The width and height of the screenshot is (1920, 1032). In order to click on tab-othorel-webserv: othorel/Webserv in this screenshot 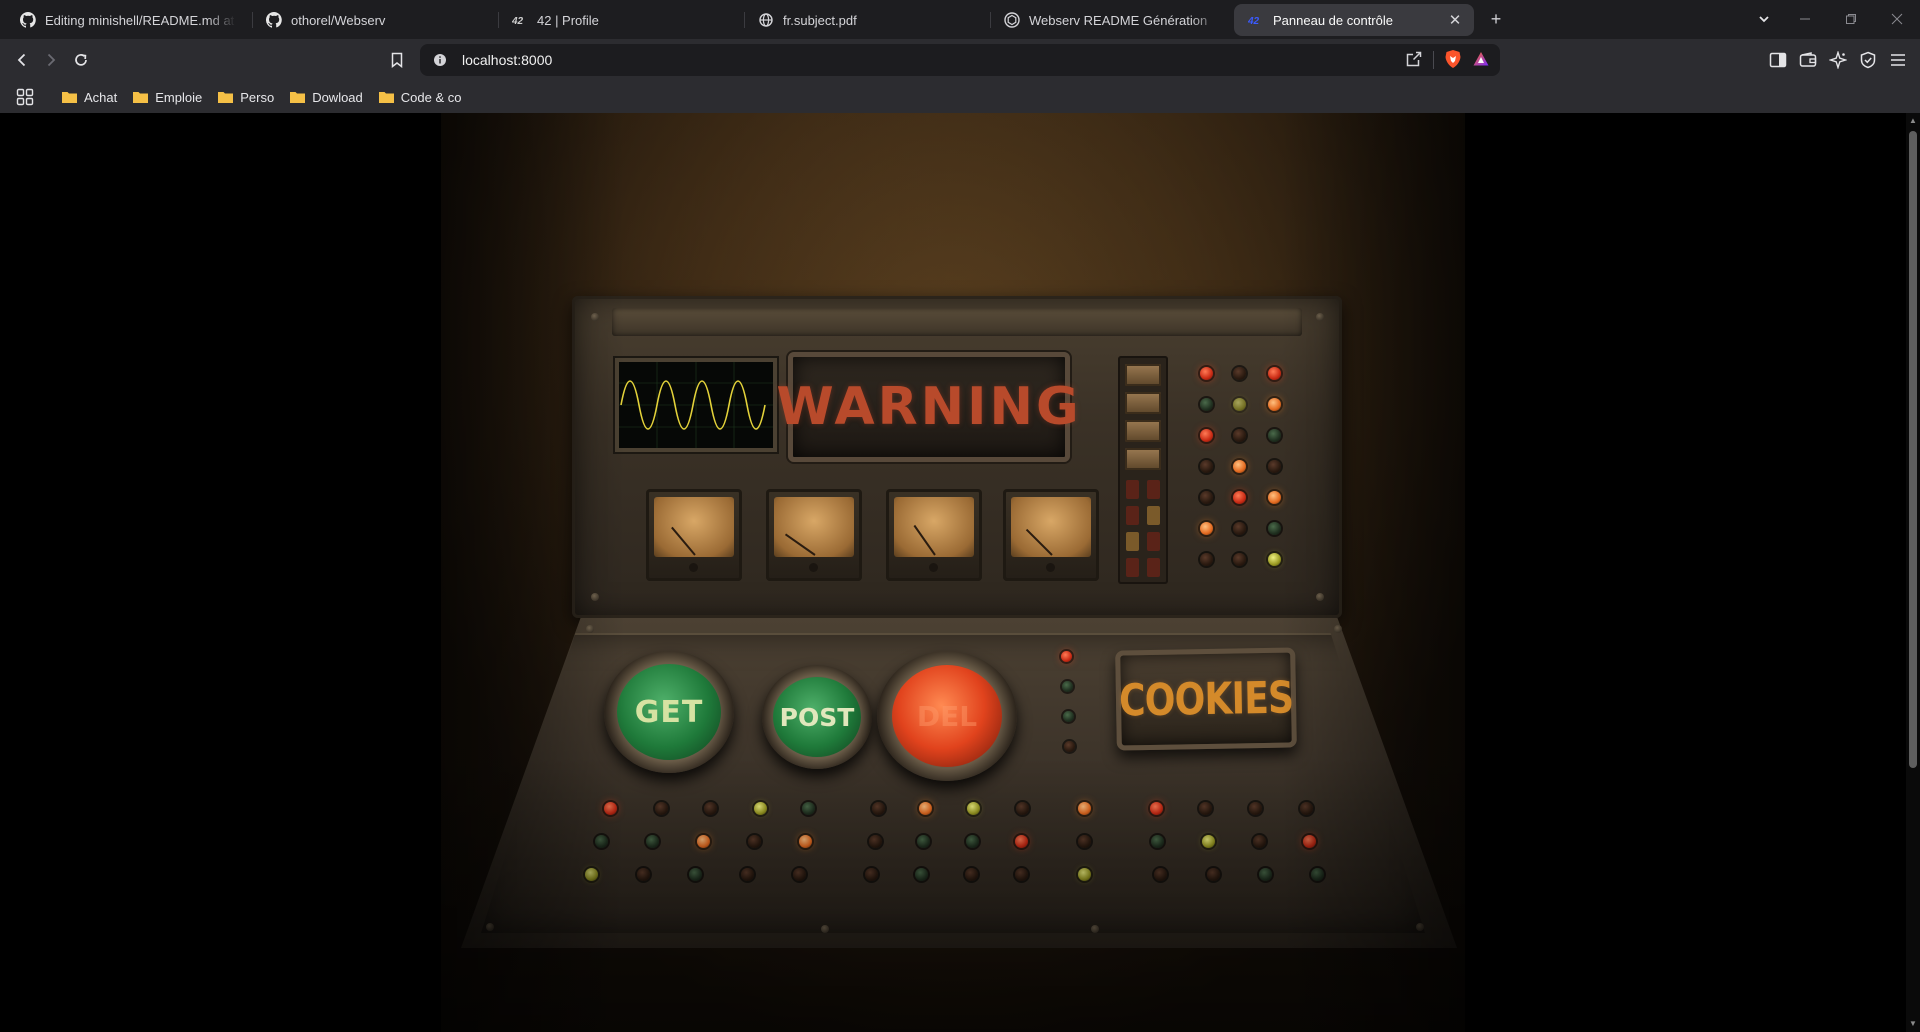, I will do `click(372, 20)`.